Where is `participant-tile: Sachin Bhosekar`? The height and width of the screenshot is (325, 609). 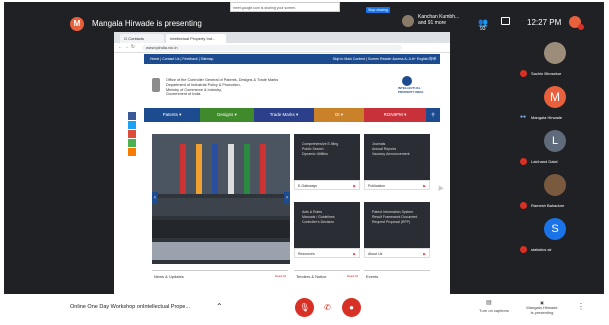
participant-tile: Sachin Bhosekar is located at coordinates (559, 60).